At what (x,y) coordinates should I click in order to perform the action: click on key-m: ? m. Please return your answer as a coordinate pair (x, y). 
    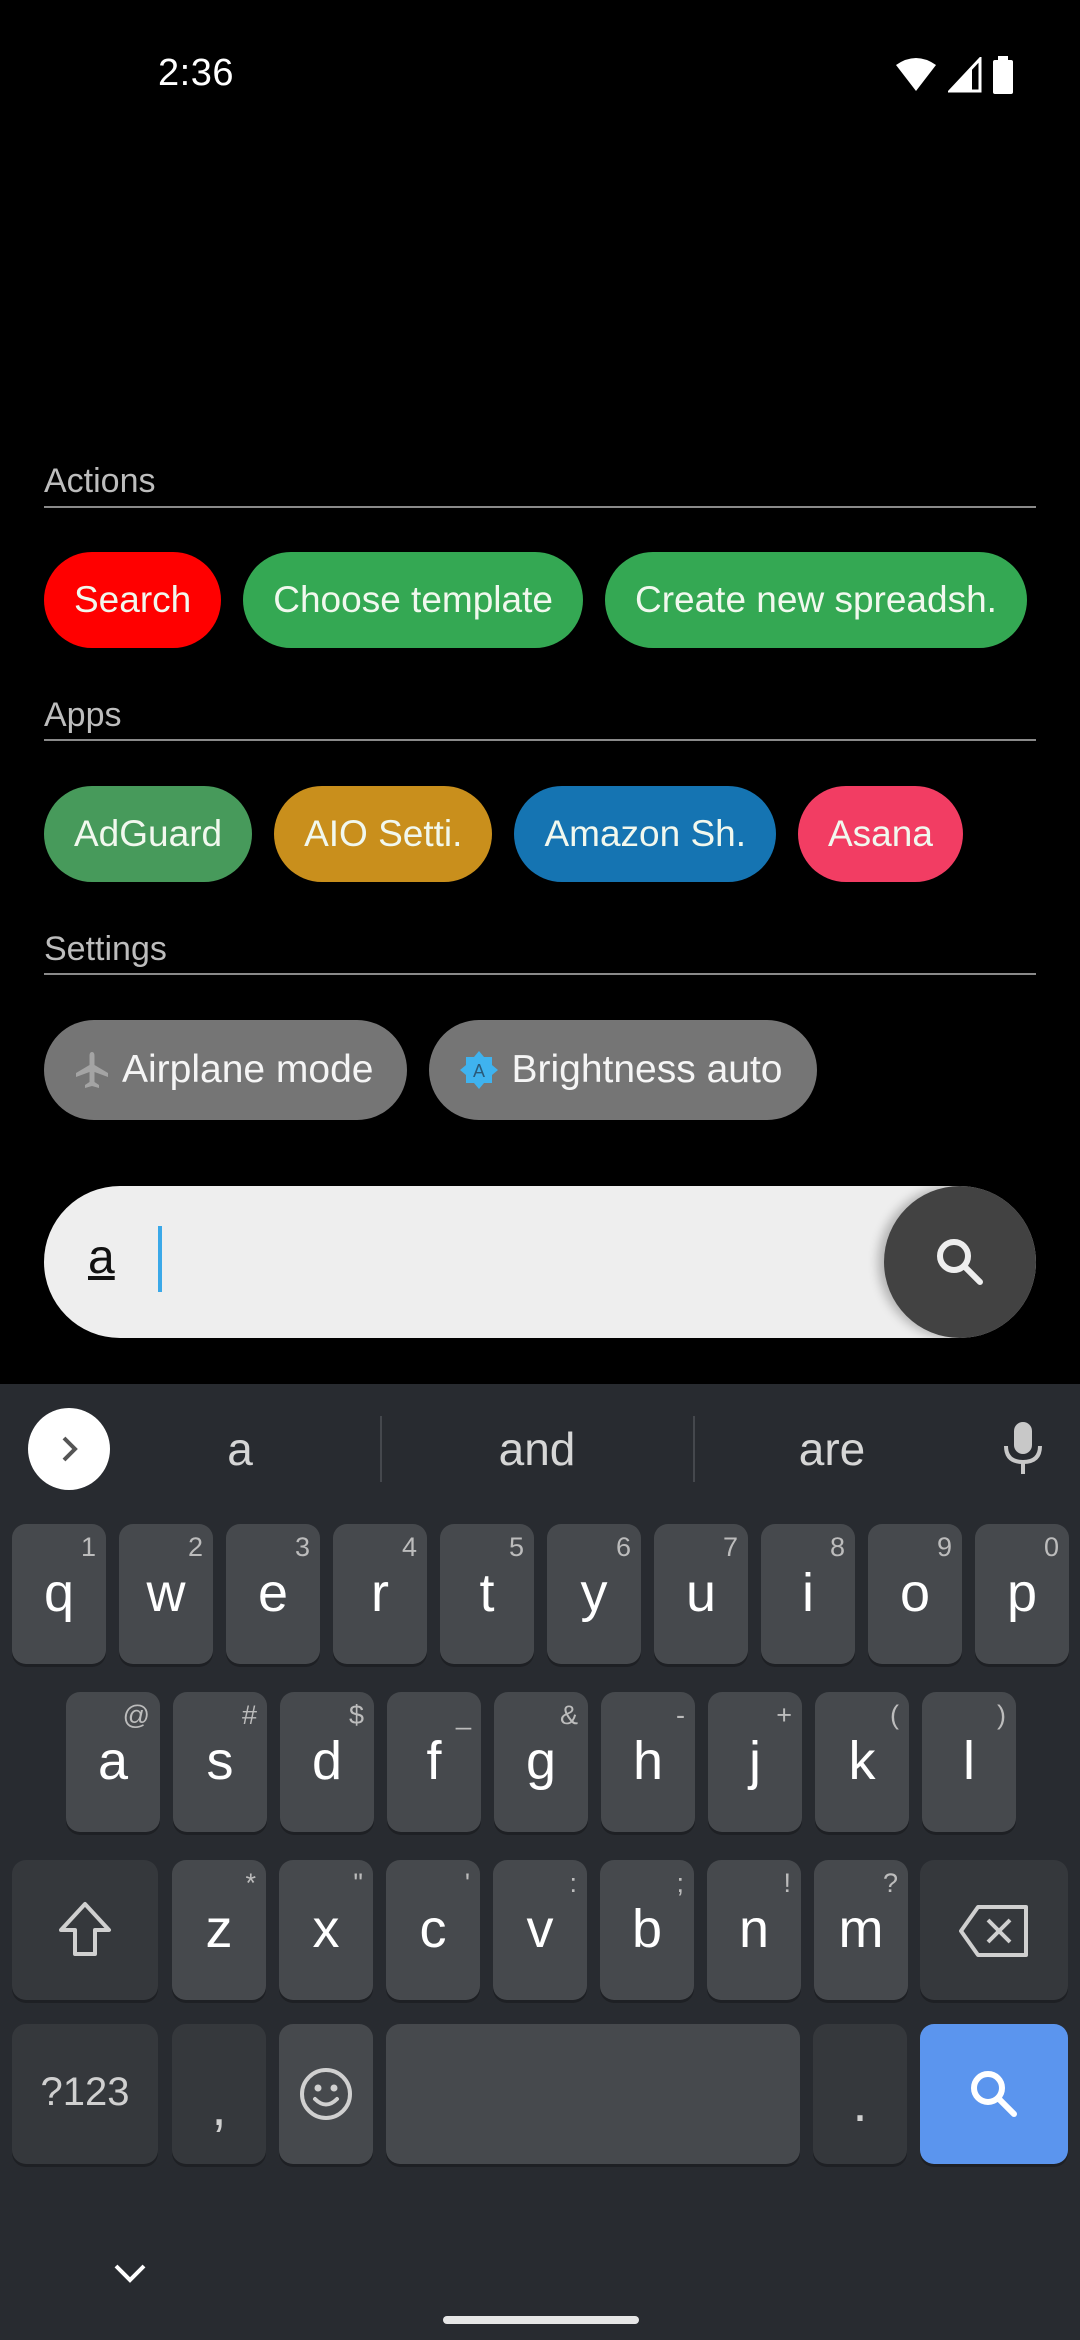
    Looking at the image, I should click on (861, 1930).